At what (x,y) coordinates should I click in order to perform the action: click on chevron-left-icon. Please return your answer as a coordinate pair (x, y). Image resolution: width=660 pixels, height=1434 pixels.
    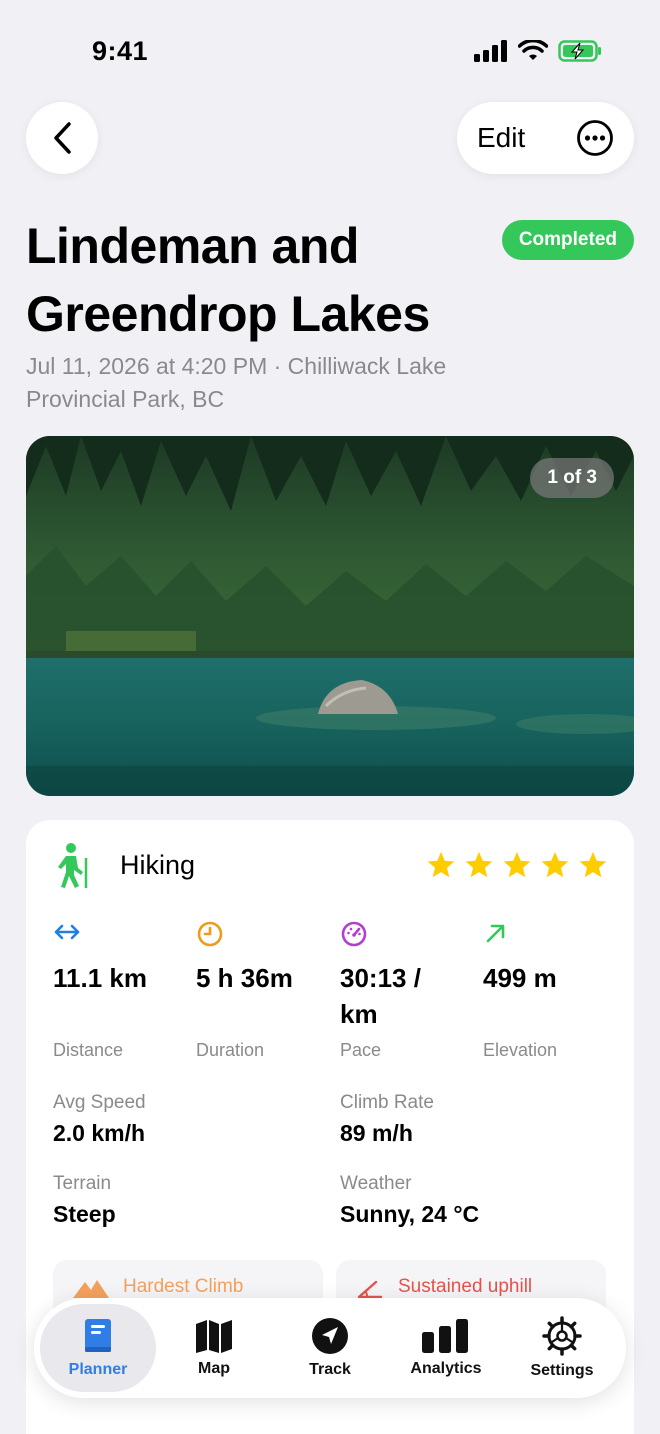
    Looking at the image, I should click on (62, 138).